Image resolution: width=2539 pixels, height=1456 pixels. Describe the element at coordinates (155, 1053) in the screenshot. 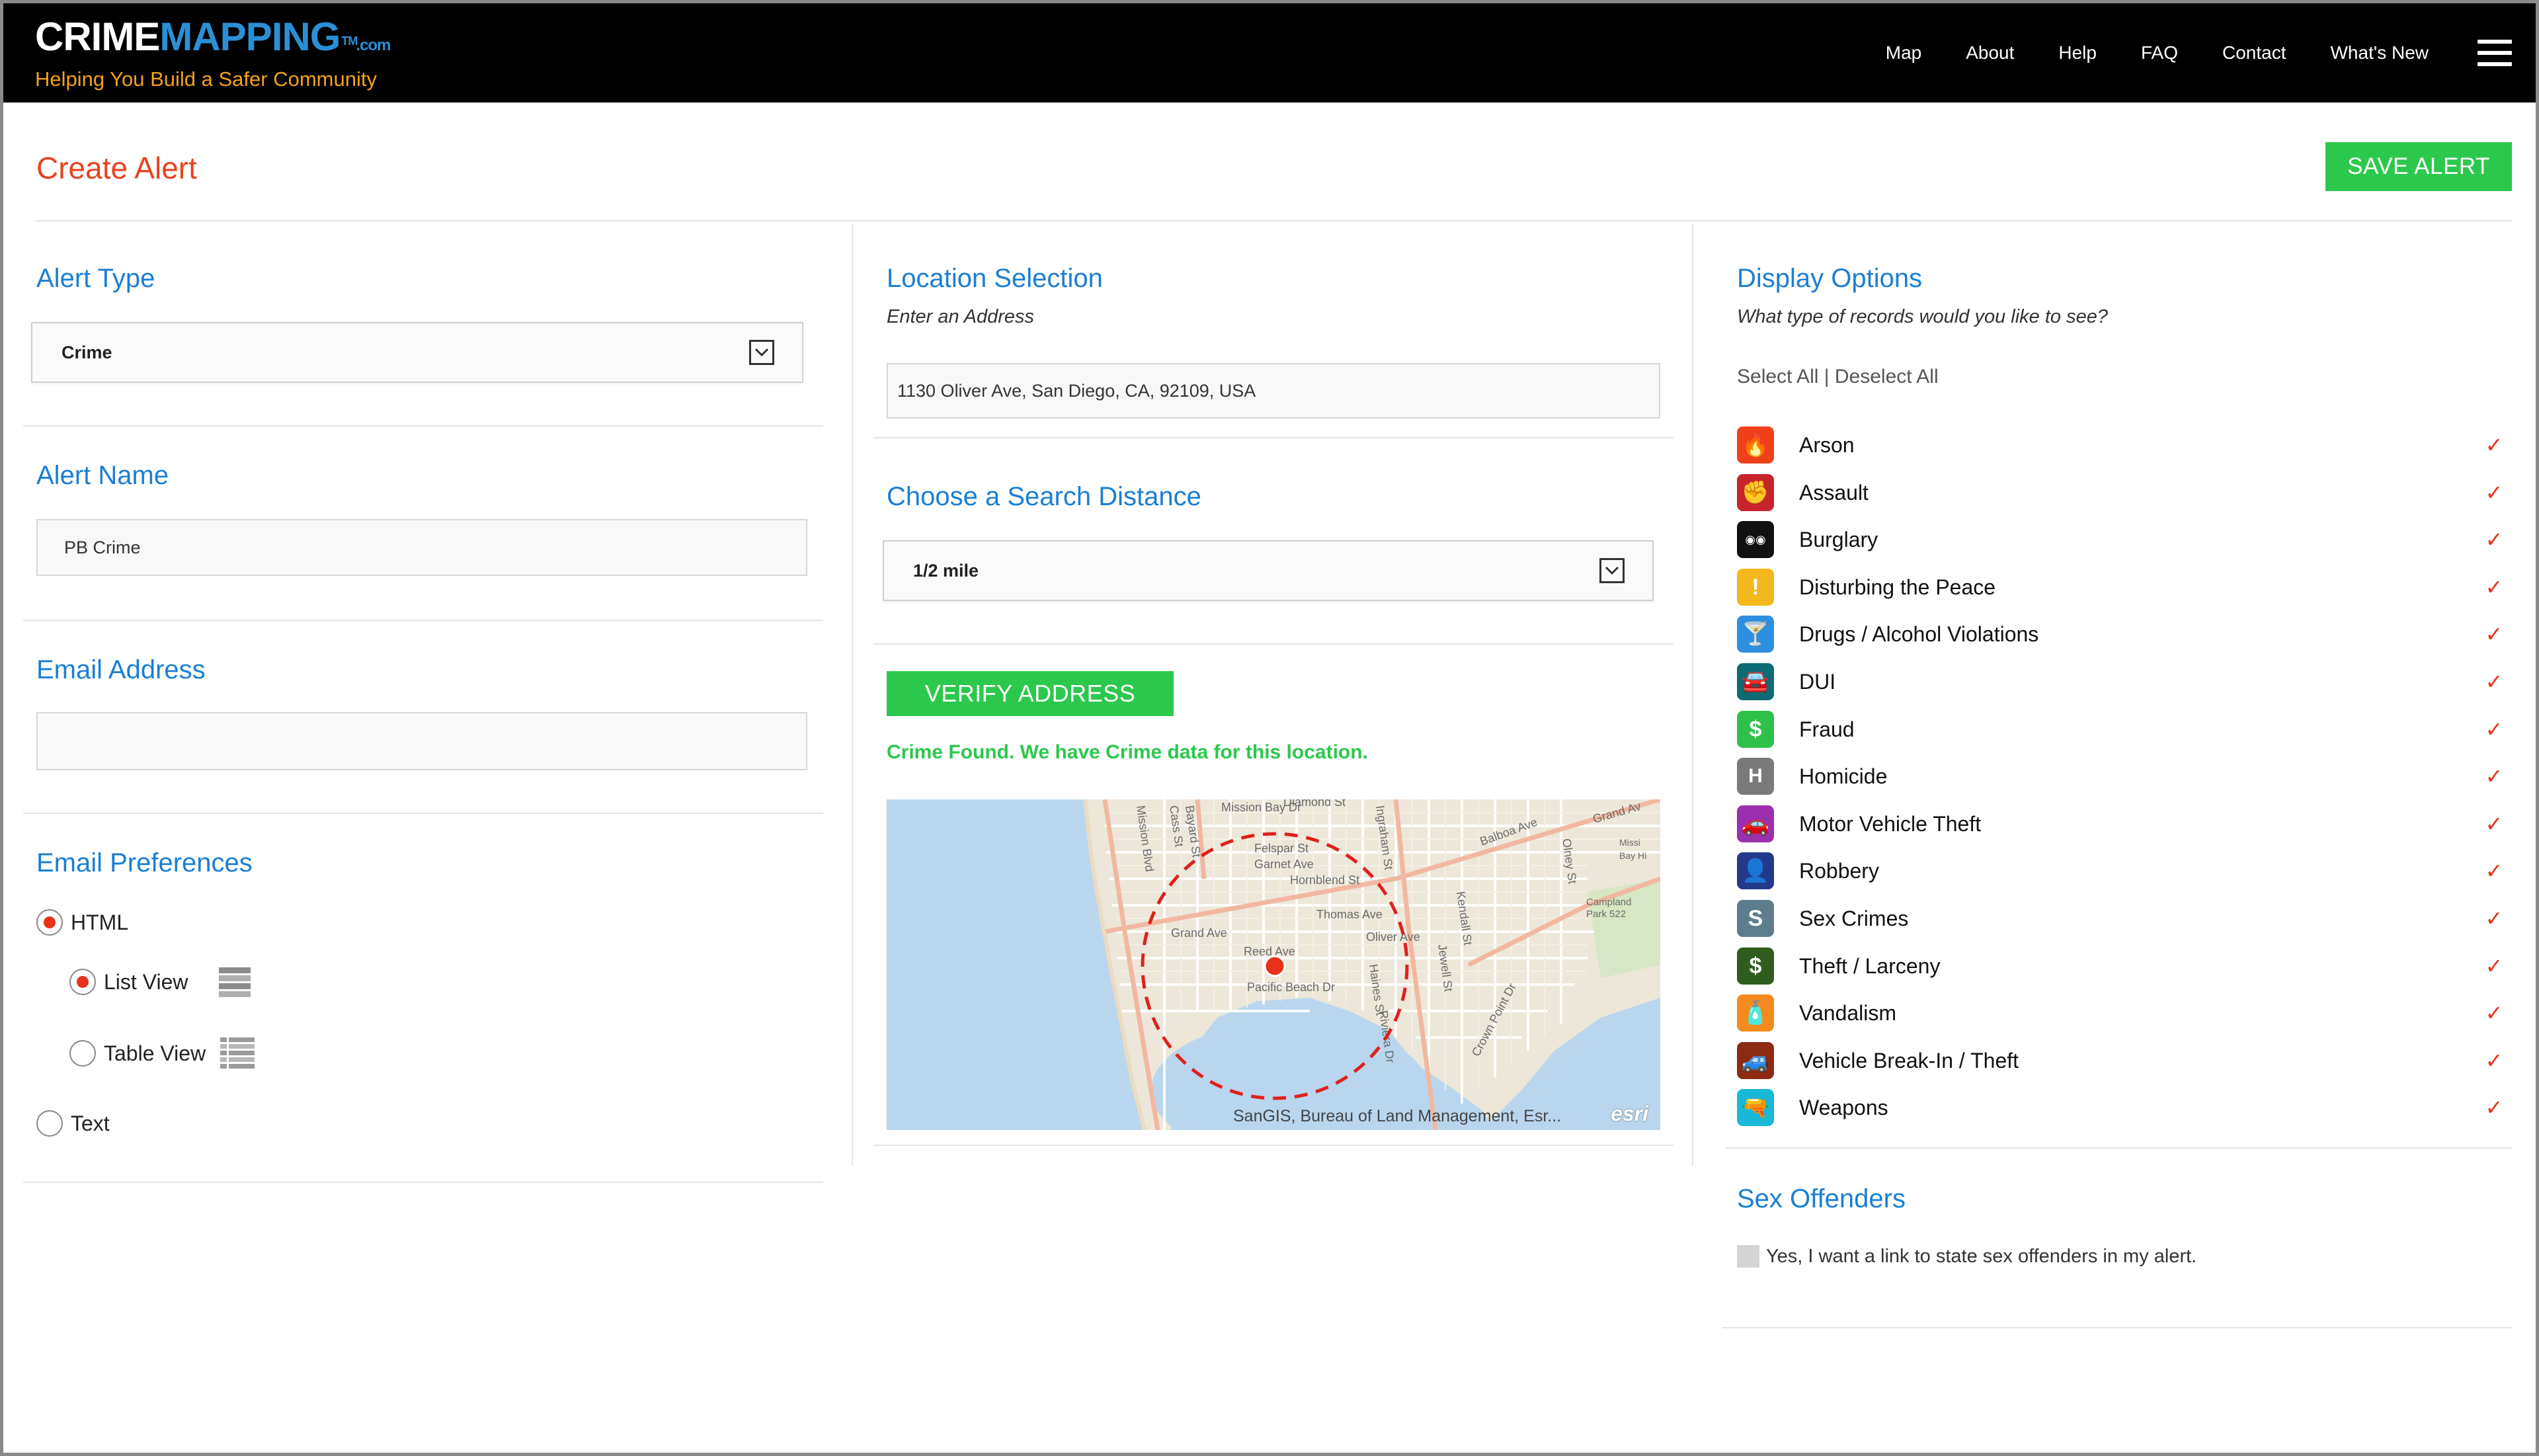

I see `table-view-label: Table View` at that location.